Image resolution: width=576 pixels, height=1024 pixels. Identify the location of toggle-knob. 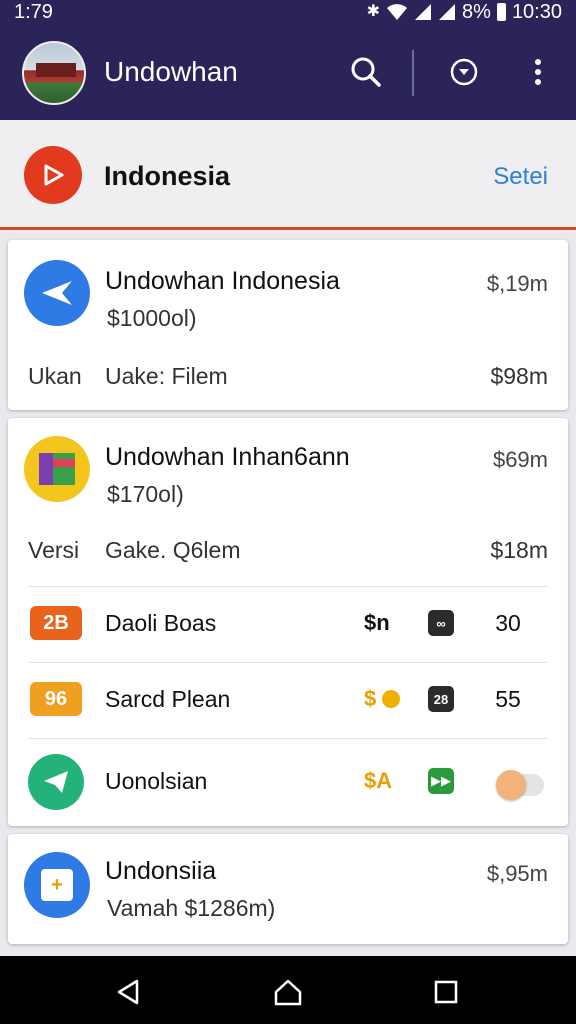
(511, 785).